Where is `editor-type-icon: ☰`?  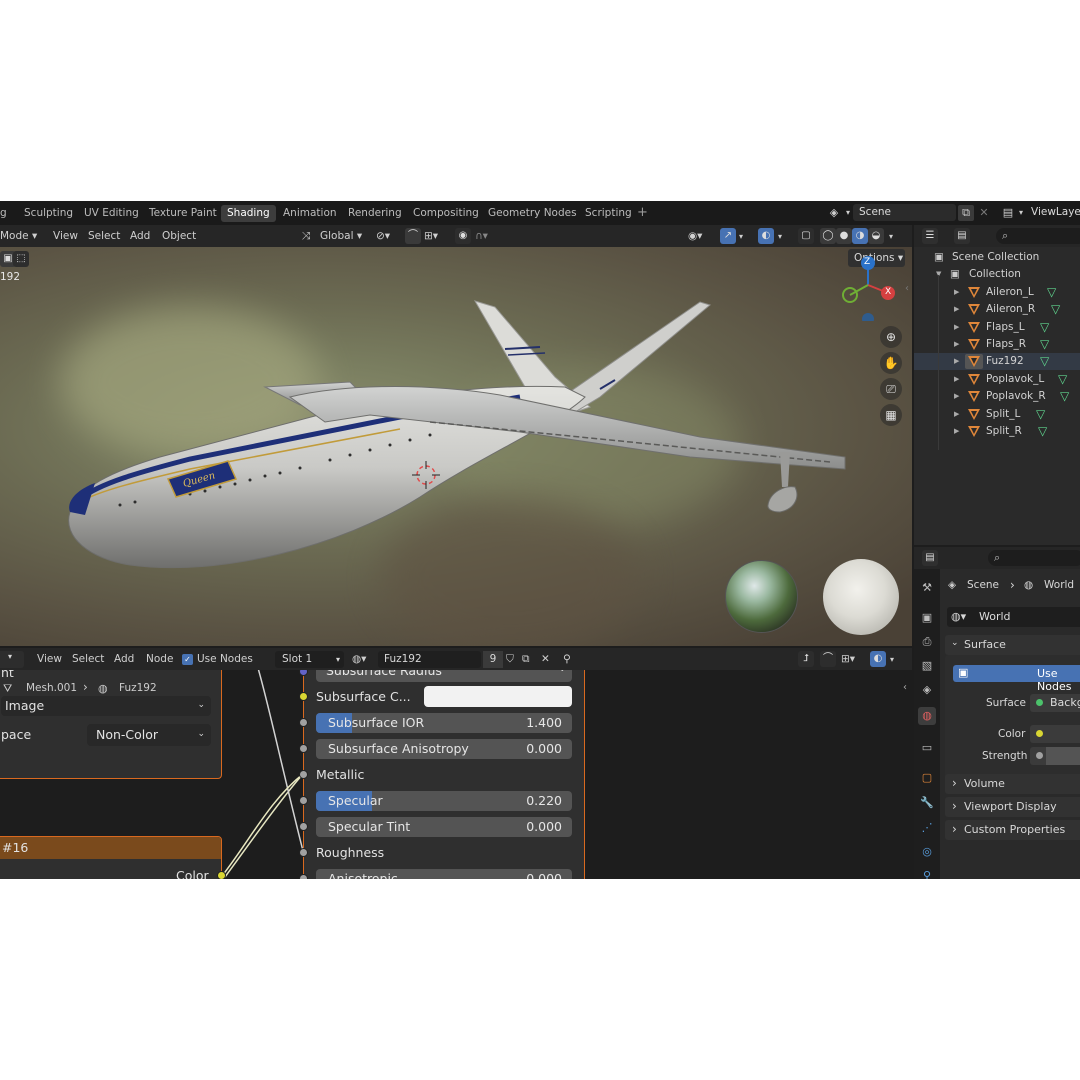
editor-type-icon: ☰ is located at coordinates (930, 236).